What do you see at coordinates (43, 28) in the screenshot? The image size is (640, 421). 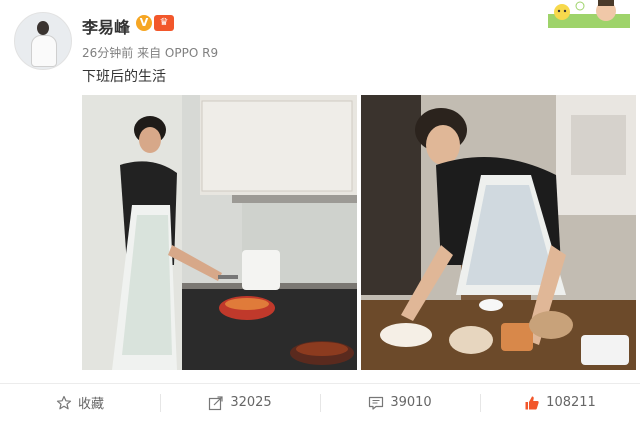 I see `avatar-head` at bounding box center [43, 28].